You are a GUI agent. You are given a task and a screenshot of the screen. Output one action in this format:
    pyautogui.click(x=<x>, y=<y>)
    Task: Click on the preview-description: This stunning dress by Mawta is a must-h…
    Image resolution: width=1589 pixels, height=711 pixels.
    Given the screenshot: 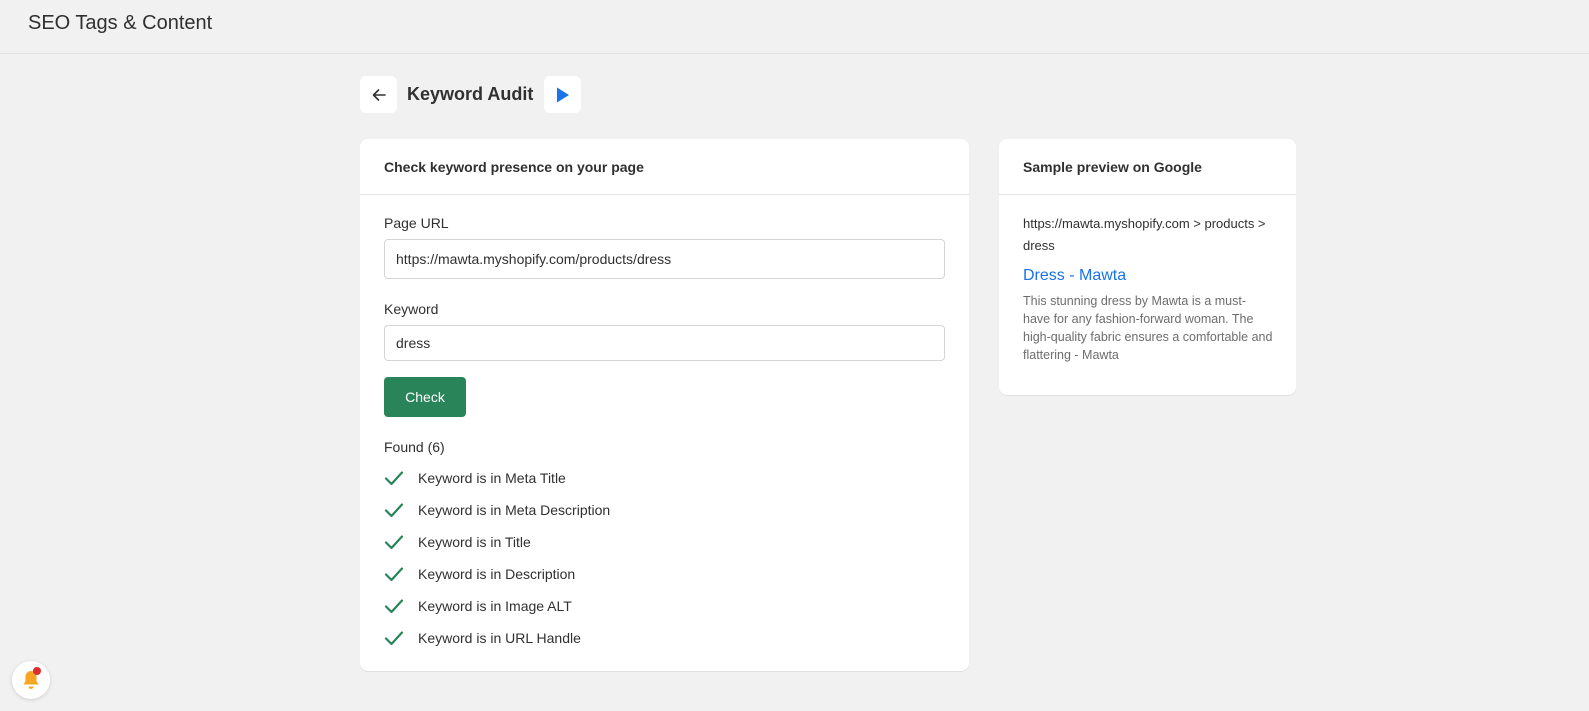 What is the action you would take?
    pyautogui.click(x=1148, y=328)
    